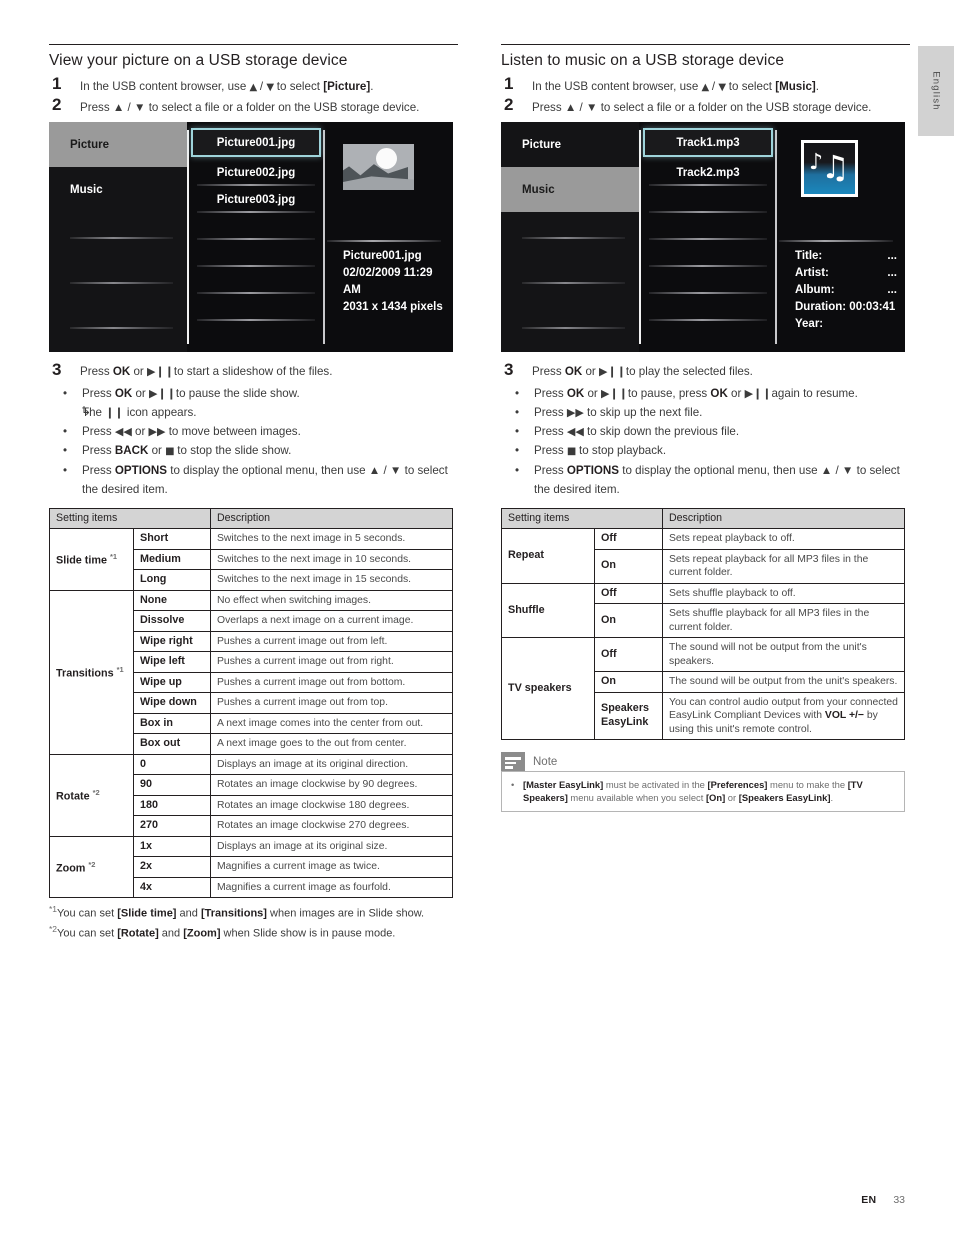 The width and height of the screenshot is (954, 1235). What do you see at coordinates (548, 688) in the screenshot?
I see `group-label: TV speakers` at bounding box center [548, 688].